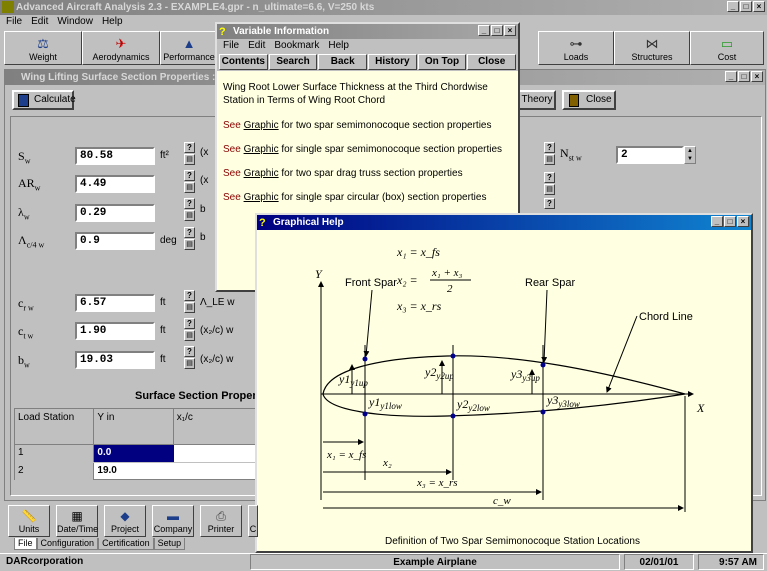  What do you see at coordinates (115, 331) in the screenshot?
I see `ct-input: 1.90` at bounding box center [115, 331].